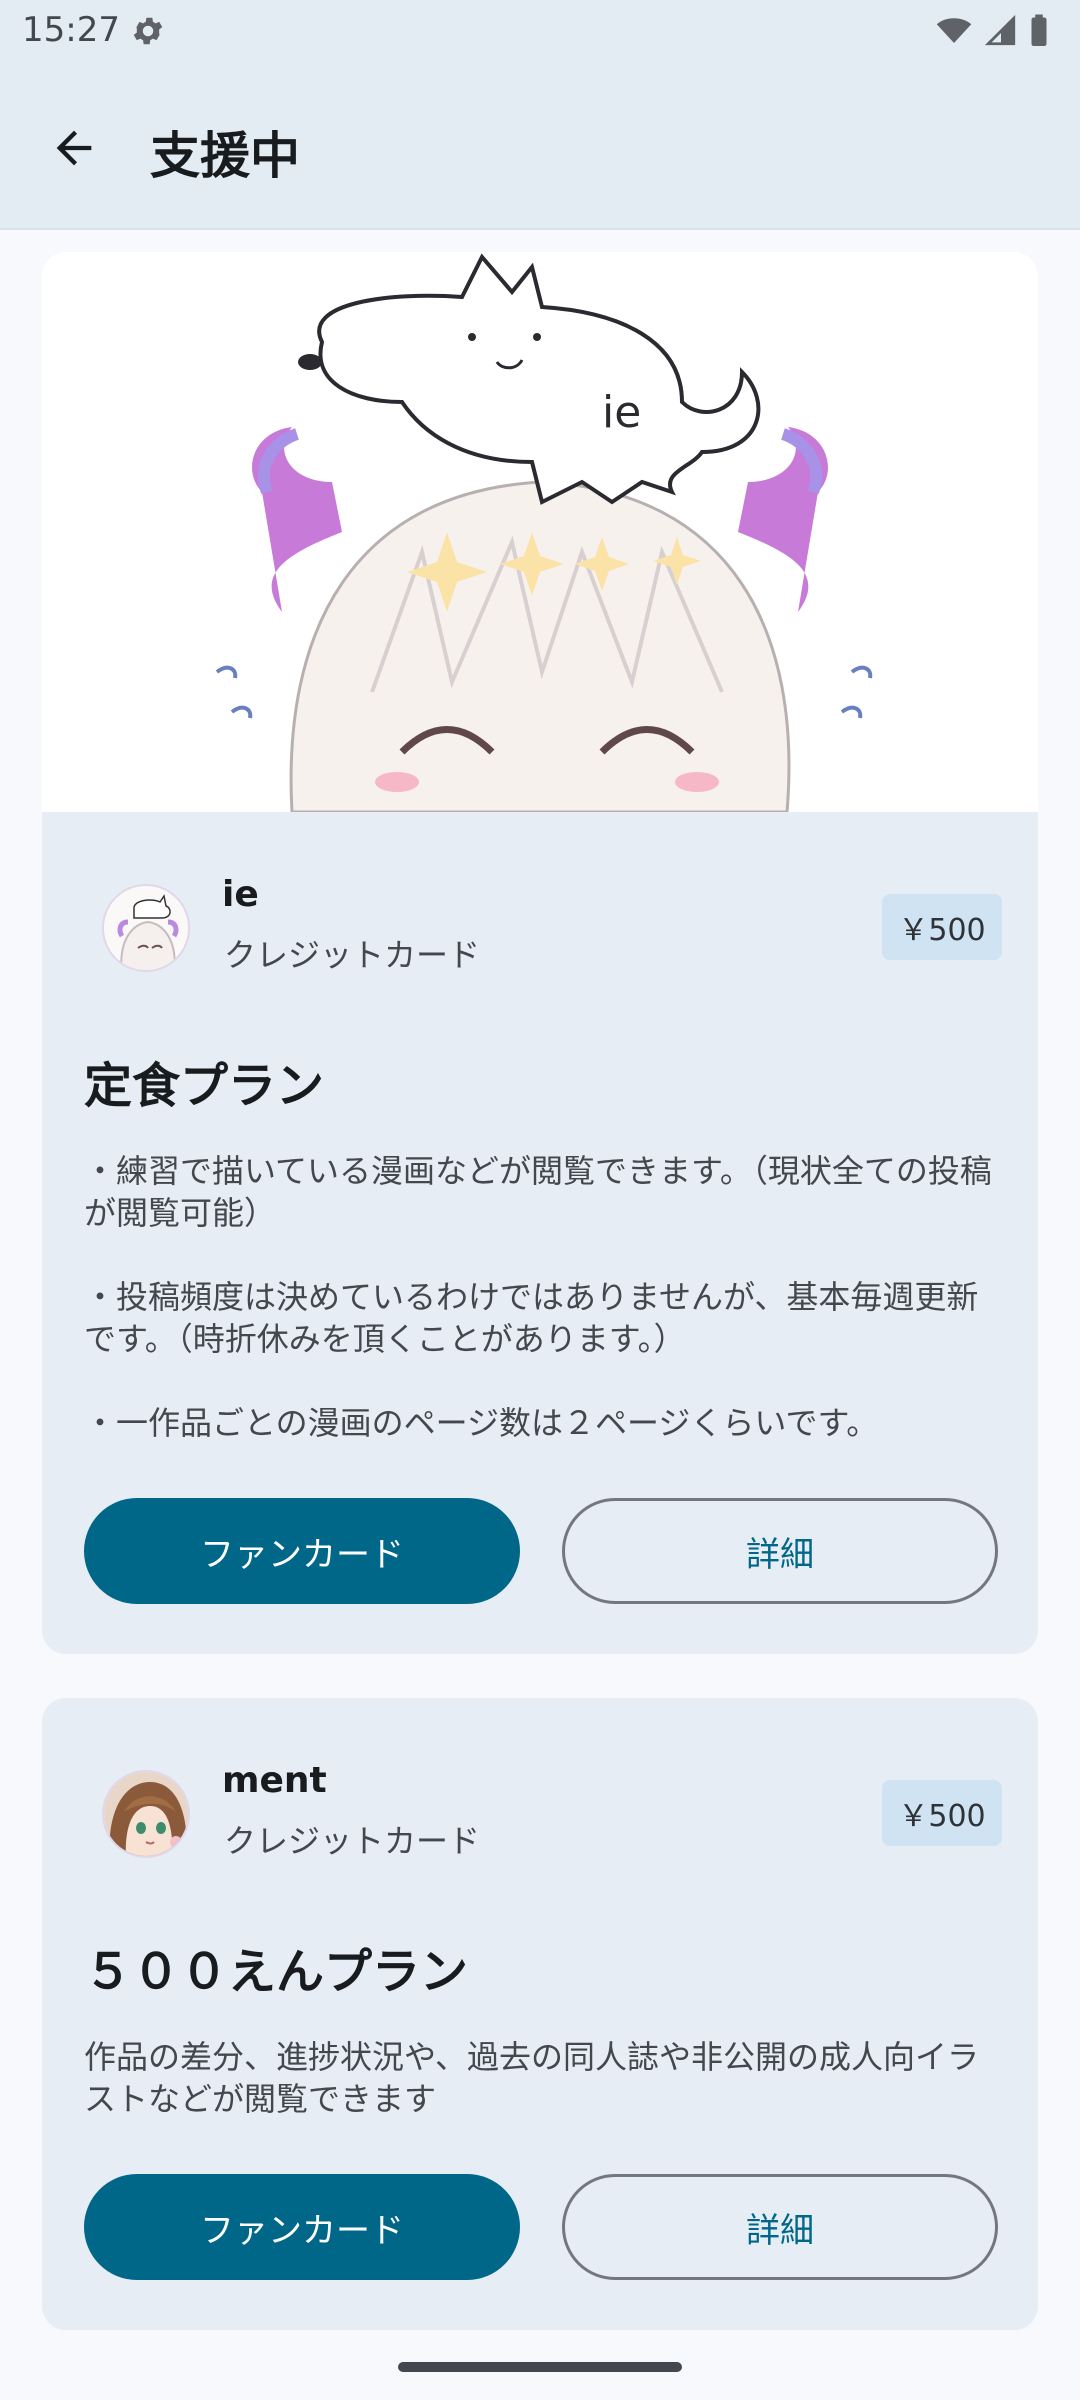  What do you see at coordinates (274, 1780) in the screenshot?
I see `creator-name: ment` at bounding box center [274, 1780].